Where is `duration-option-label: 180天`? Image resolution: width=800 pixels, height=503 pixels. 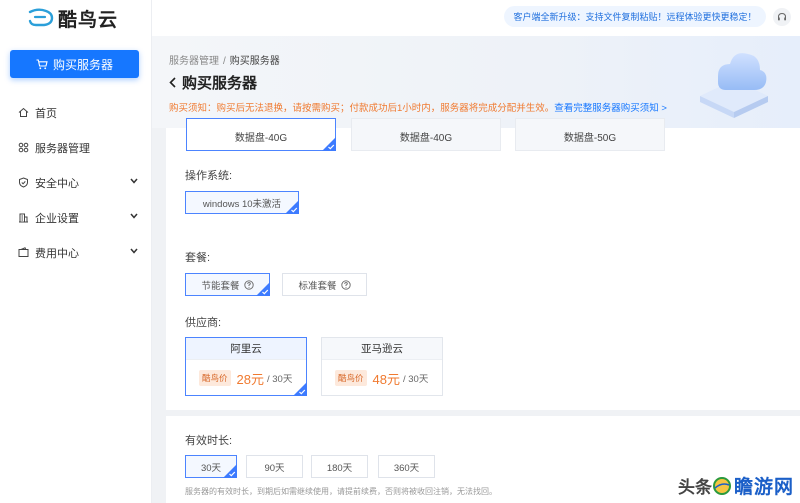 duration-option-label: 180天 is located at coordinates (339, 468).